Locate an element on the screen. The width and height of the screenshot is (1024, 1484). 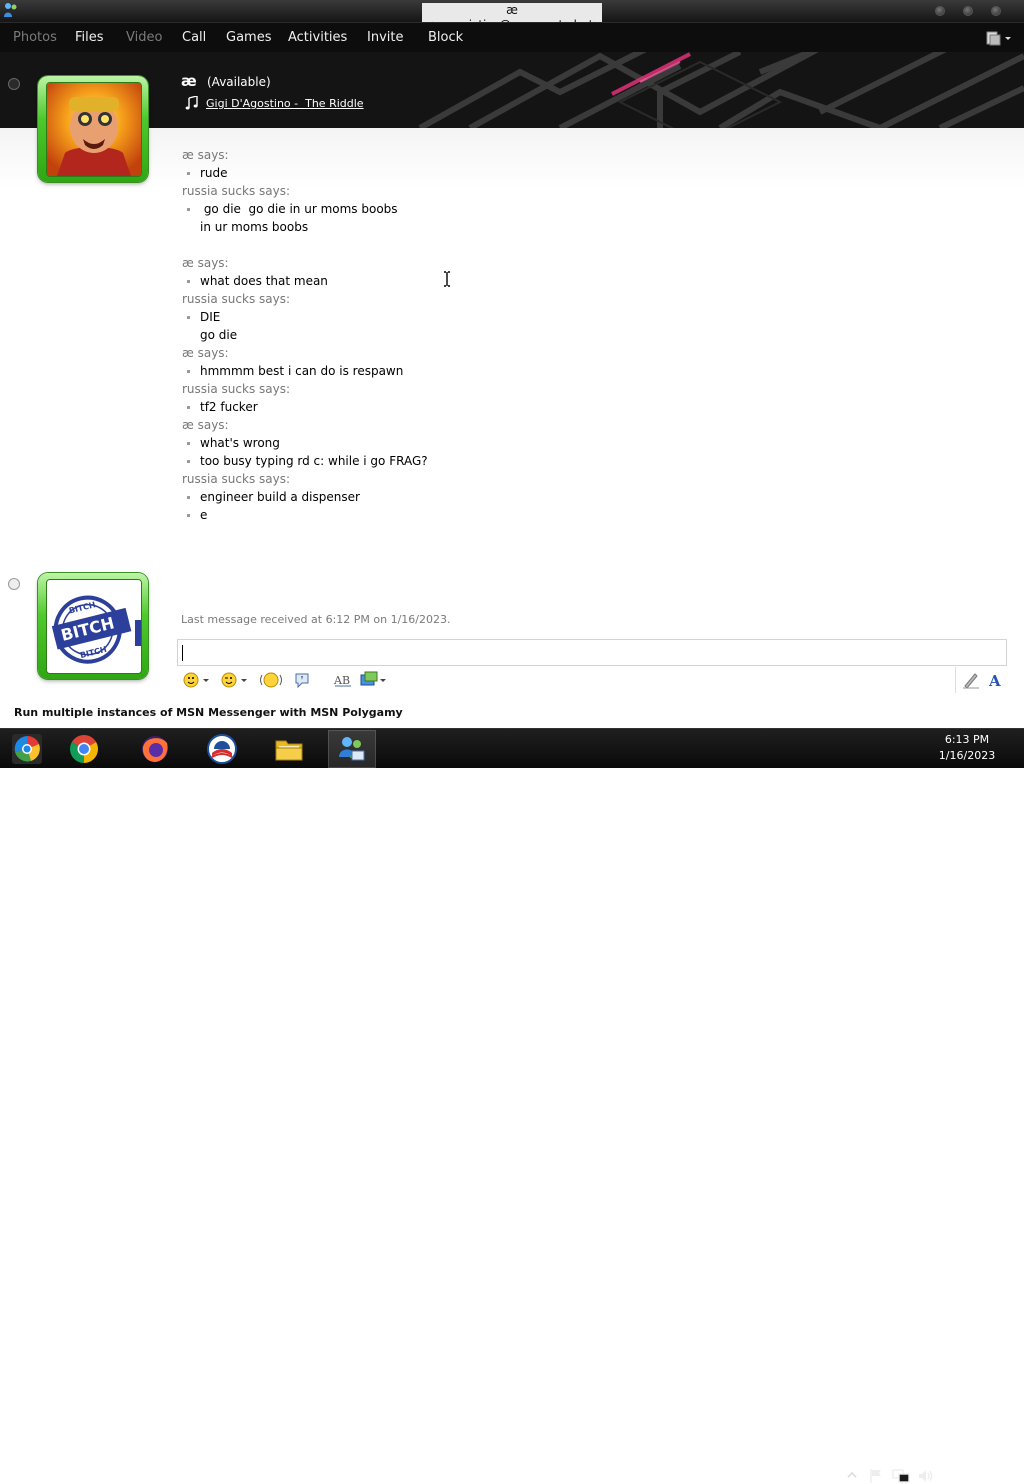
bitch-stamp-image: BITCH BITCH BITCH is located at coordinates (94, 626).